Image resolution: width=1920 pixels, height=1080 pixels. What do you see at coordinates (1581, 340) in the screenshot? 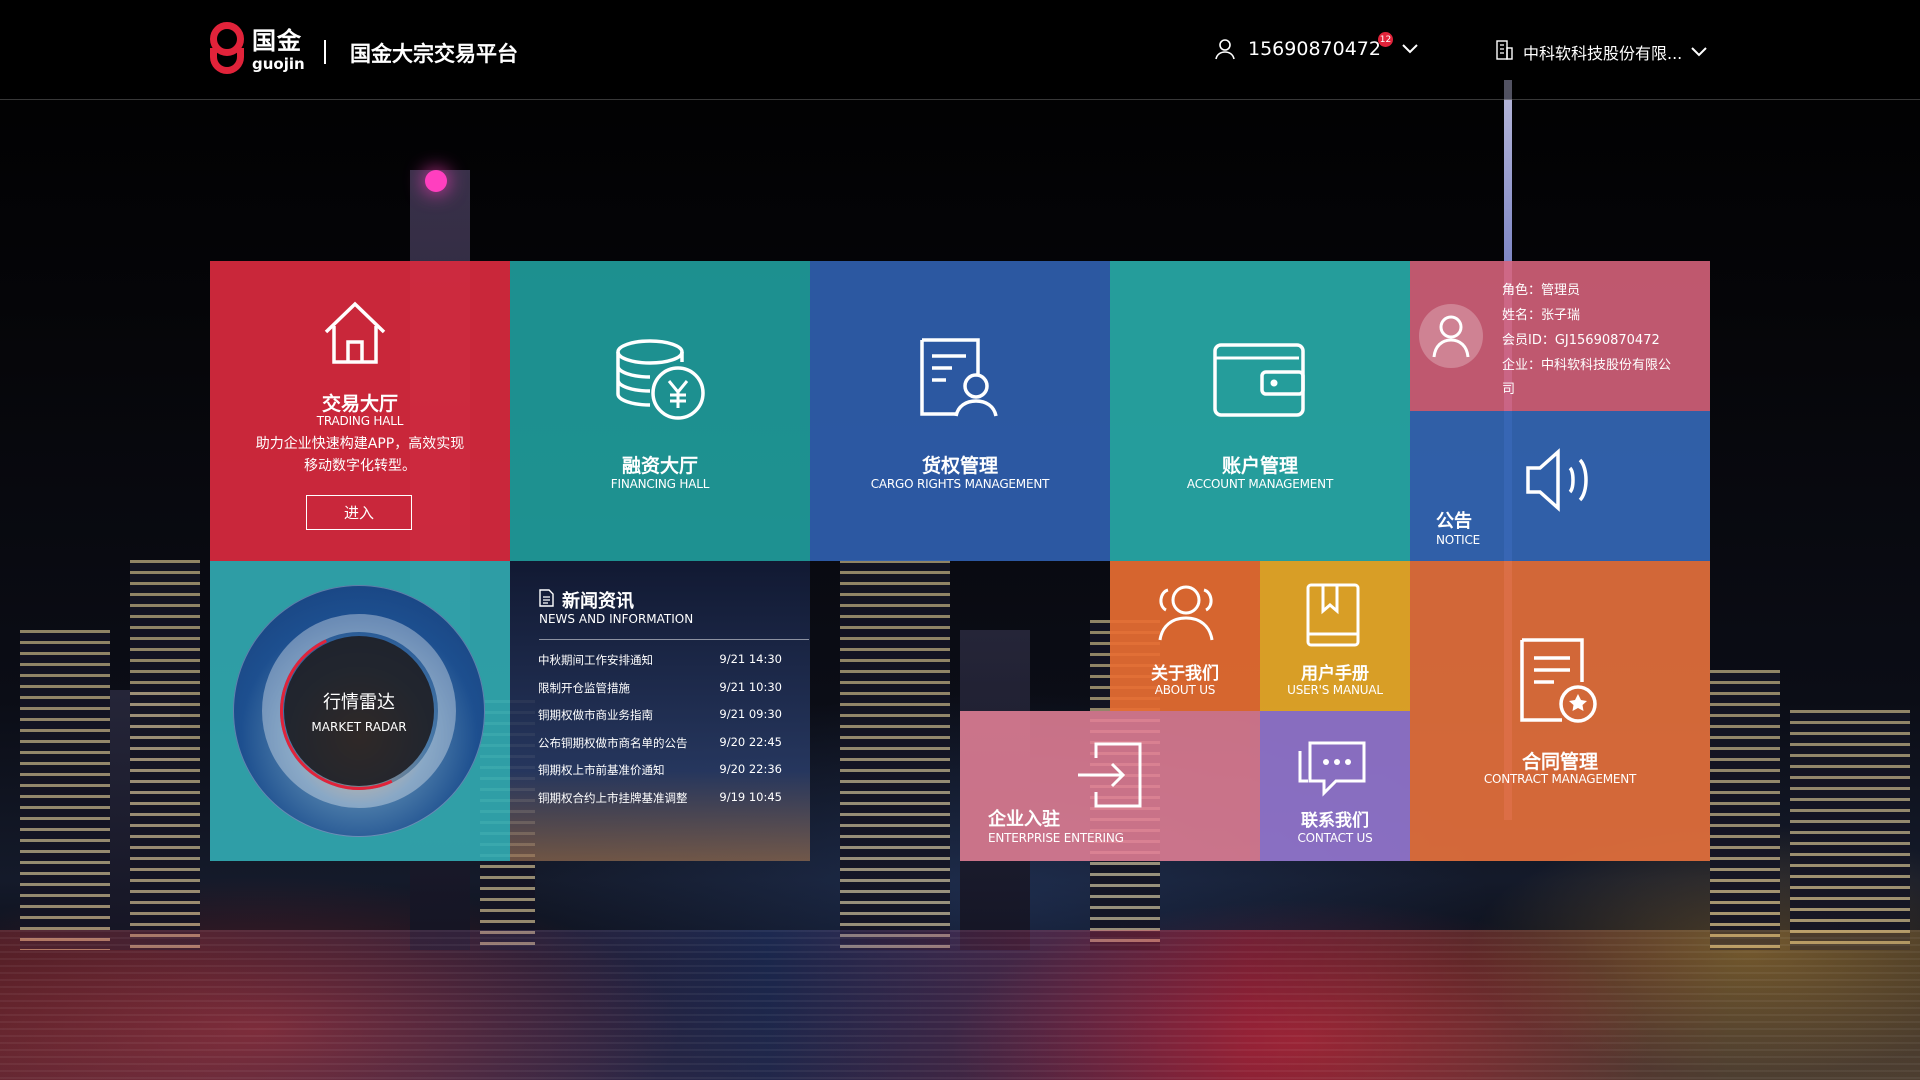
I see `profile-member-id: 会员ID：GJ15690870472` at bounding box center [1581, 340].